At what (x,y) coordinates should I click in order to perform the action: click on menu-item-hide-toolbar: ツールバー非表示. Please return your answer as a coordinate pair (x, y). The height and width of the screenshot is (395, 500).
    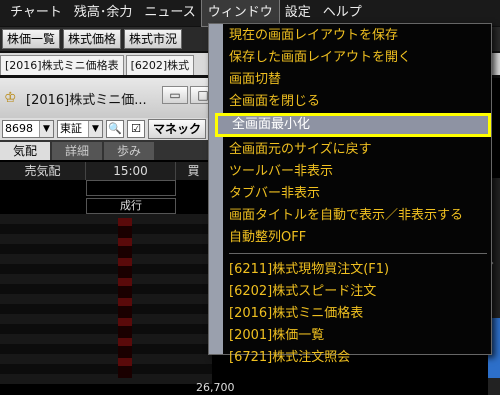
    Looking at the image, I should click on (359, 172).